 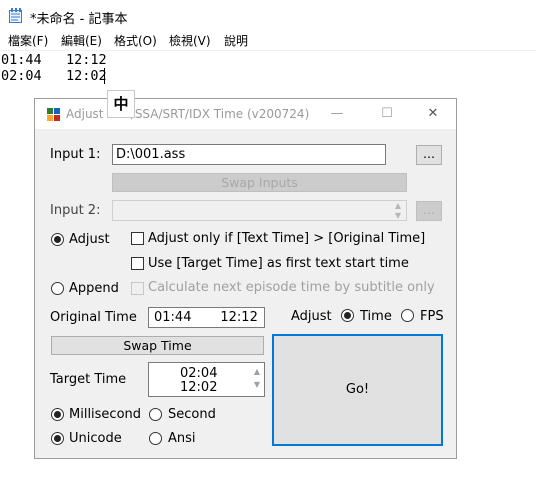 What do you see at coordinates (357, 390) in the screenshot?
I see `go-button: Go!` at bounding box center [357, 390].